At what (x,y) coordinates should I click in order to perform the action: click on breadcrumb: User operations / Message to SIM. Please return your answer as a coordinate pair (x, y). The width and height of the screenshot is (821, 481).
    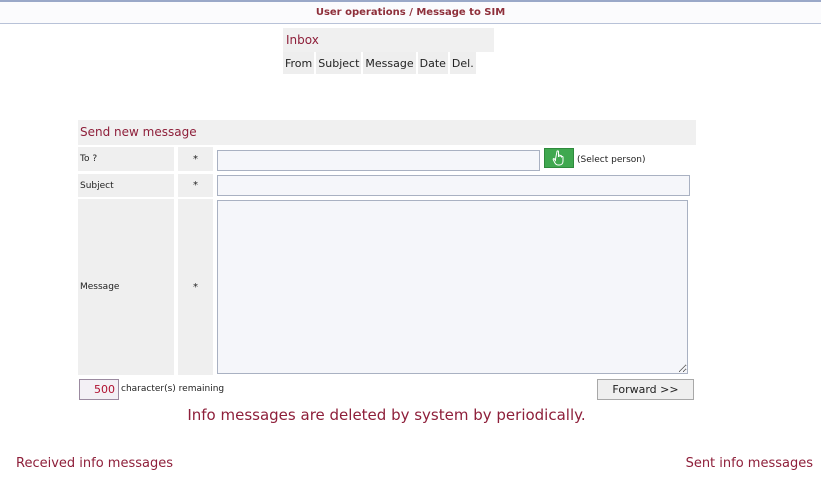
    Looking at the image, I should click on (410, 12).